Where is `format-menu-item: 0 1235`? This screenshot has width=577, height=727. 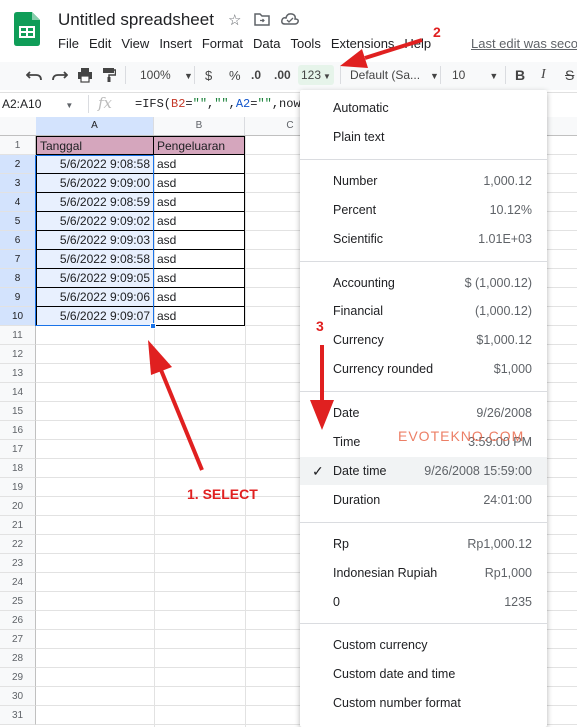
format-menu-item: 0 1235 is located at coordinates (423, 602).